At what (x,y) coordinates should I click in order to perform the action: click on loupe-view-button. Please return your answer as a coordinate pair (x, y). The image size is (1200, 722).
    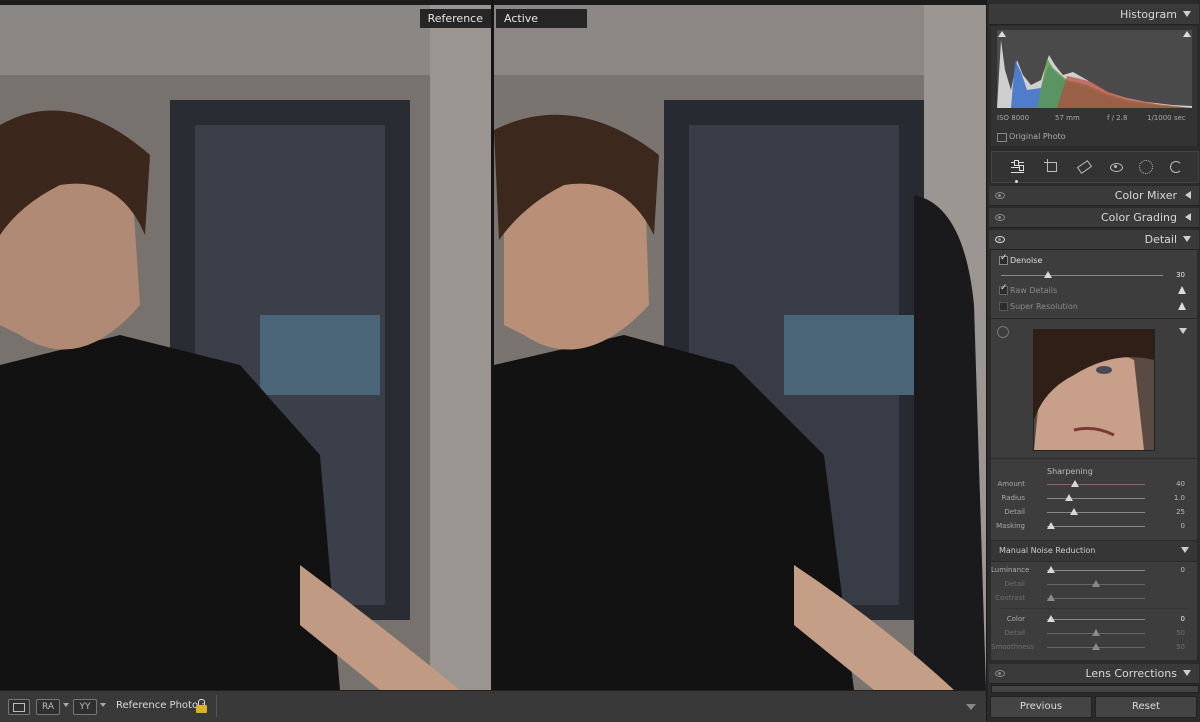
    Looking at the image, I should click on (19, 707).